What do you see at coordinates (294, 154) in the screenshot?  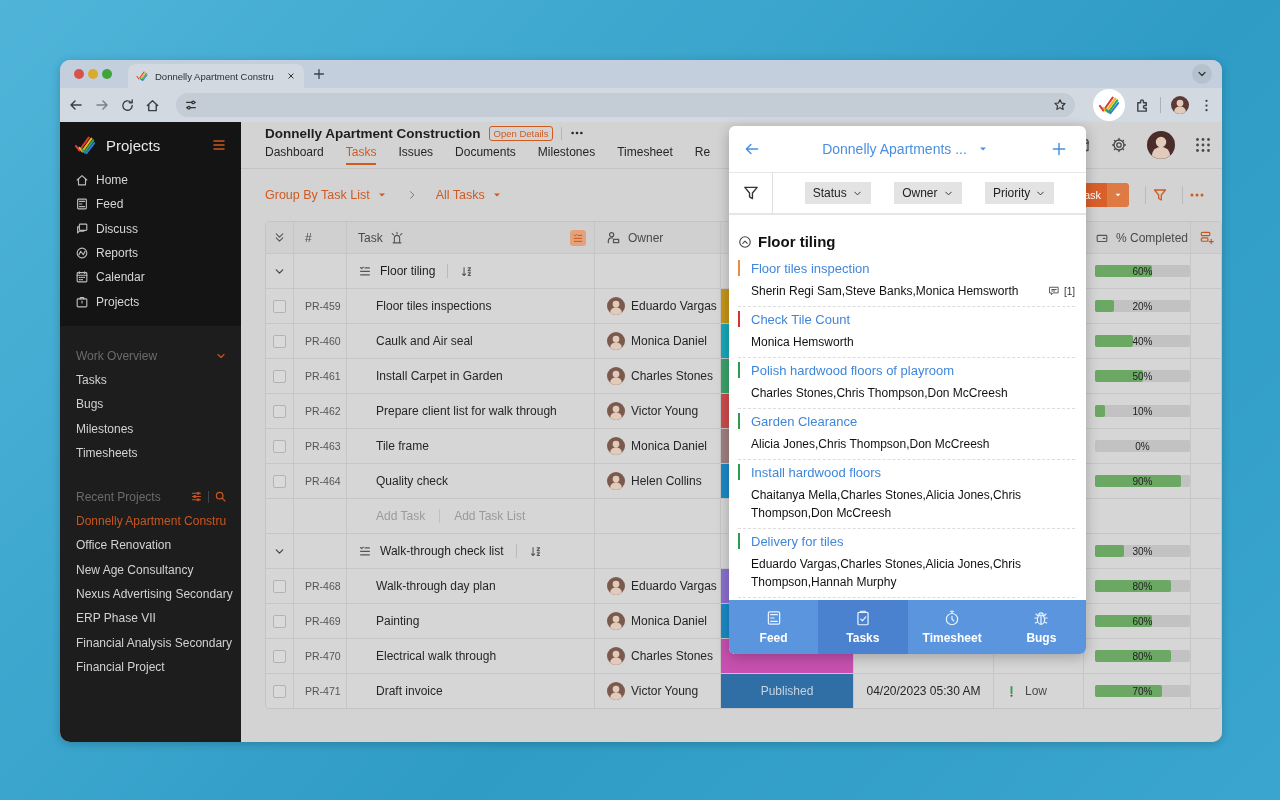 I see `project-tab: Dashboard` at bounding box center [294, 154].